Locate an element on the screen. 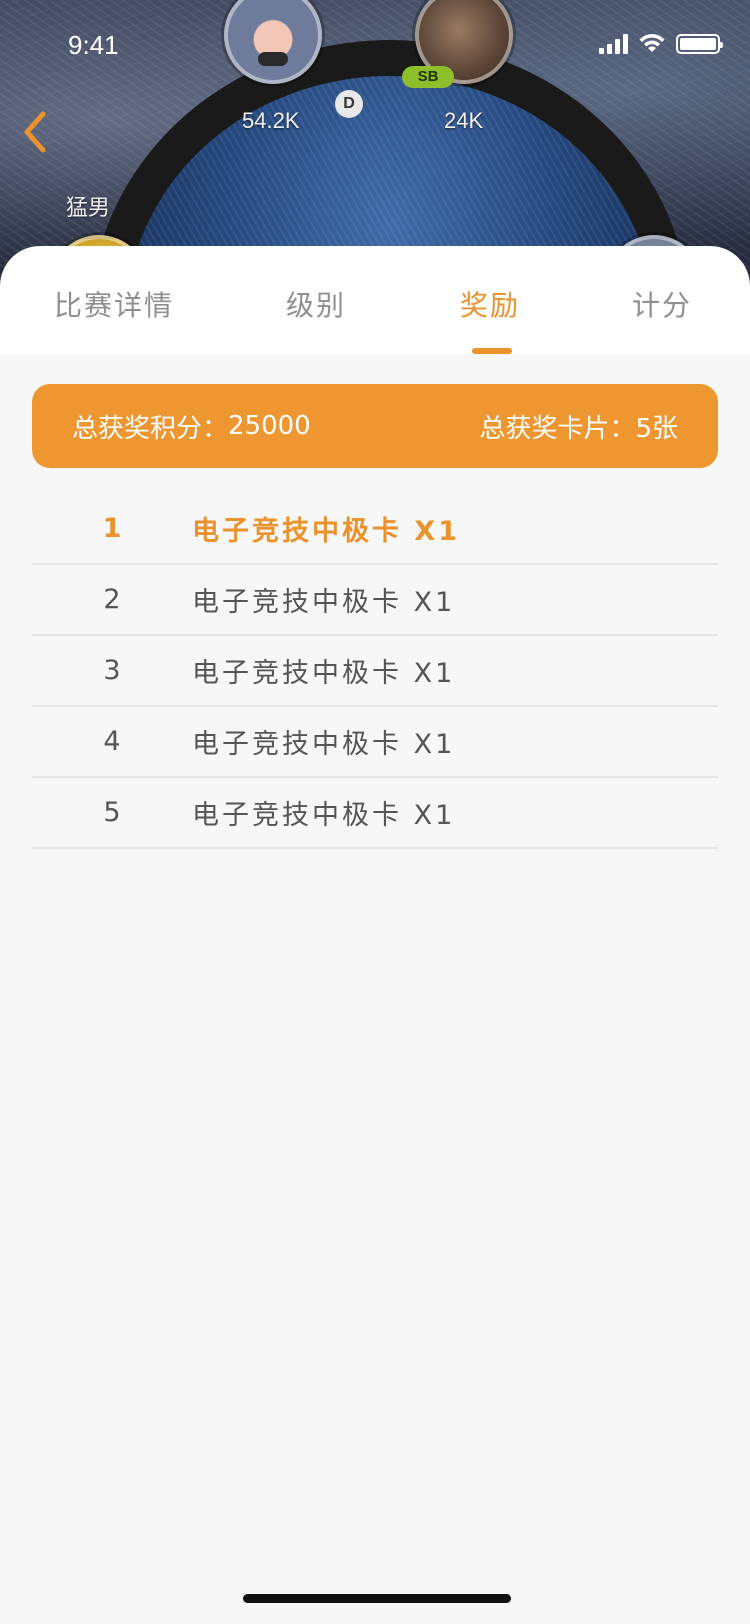 This screenshot has width=750, height=1624. total-points-value: 25000 is located at coordinates (269, 426).